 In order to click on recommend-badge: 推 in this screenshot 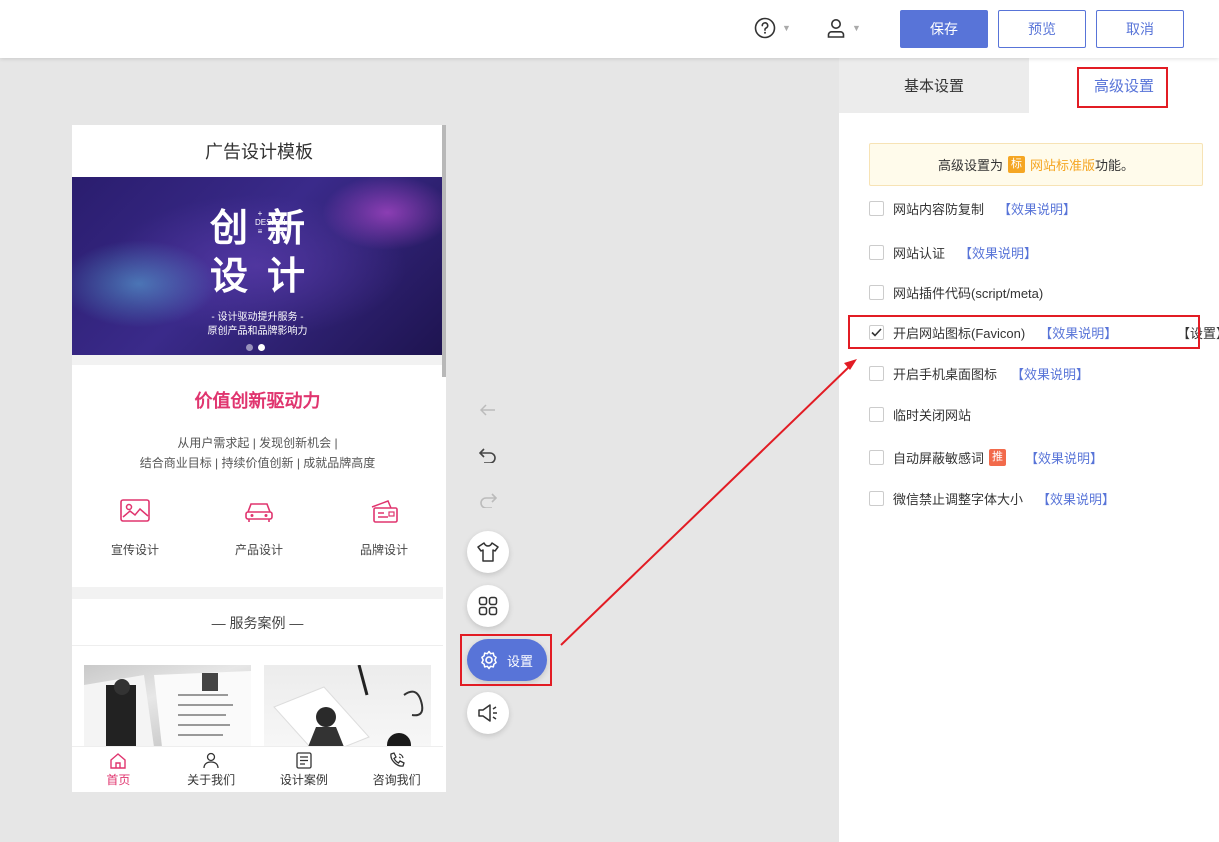, I will do `click(998, 457)`.